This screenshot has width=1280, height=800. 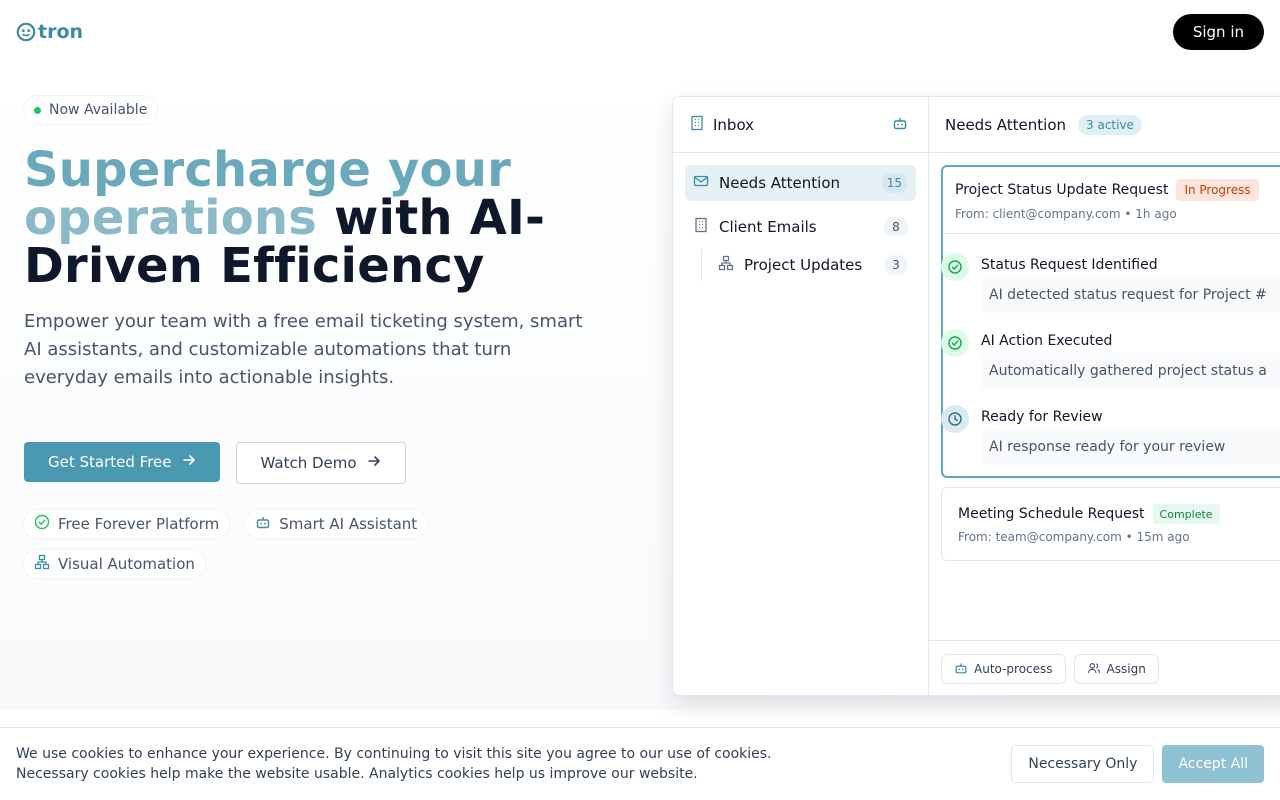 What do you see at coordinates (1218, 32) in the screenshot?
I see `sign-in-button: Sign in` at bounding box center [1218, 32].